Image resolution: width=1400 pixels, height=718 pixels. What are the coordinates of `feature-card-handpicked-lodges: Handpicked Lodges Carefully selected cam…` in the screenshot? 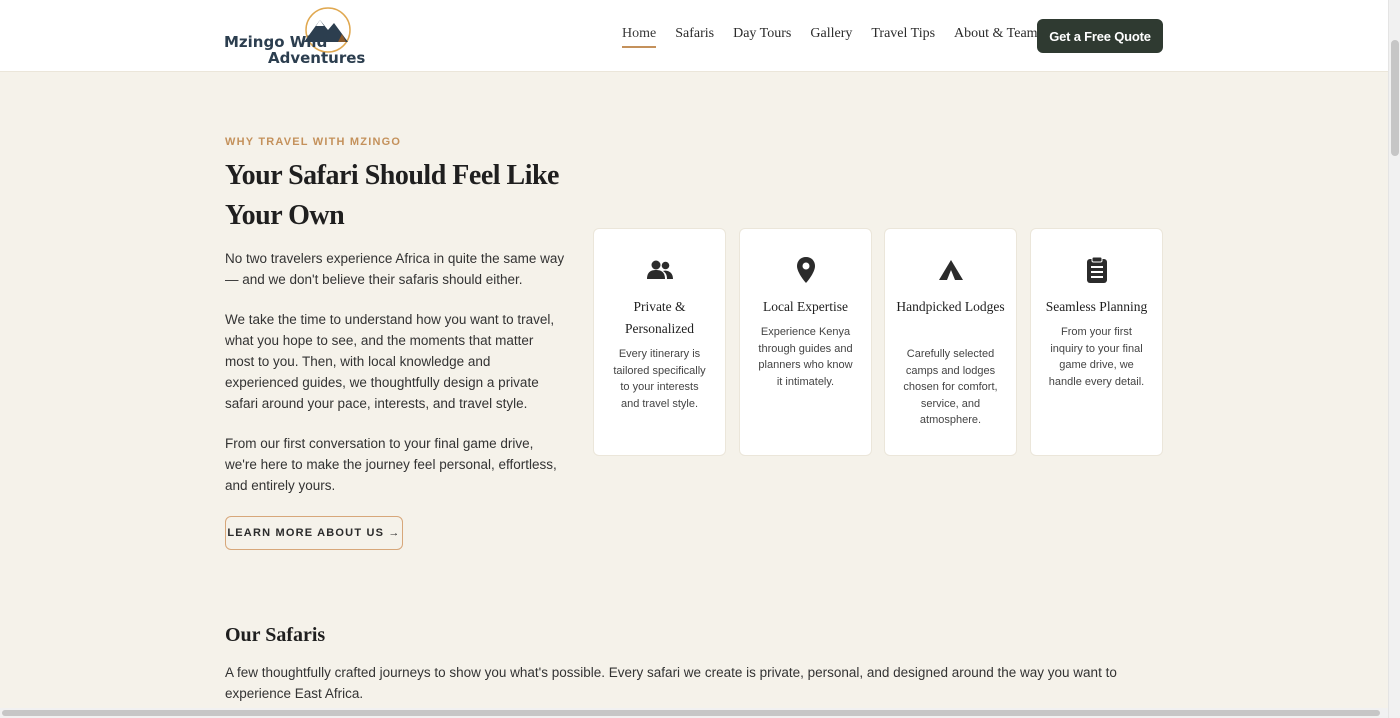 It's located at (950, 342).